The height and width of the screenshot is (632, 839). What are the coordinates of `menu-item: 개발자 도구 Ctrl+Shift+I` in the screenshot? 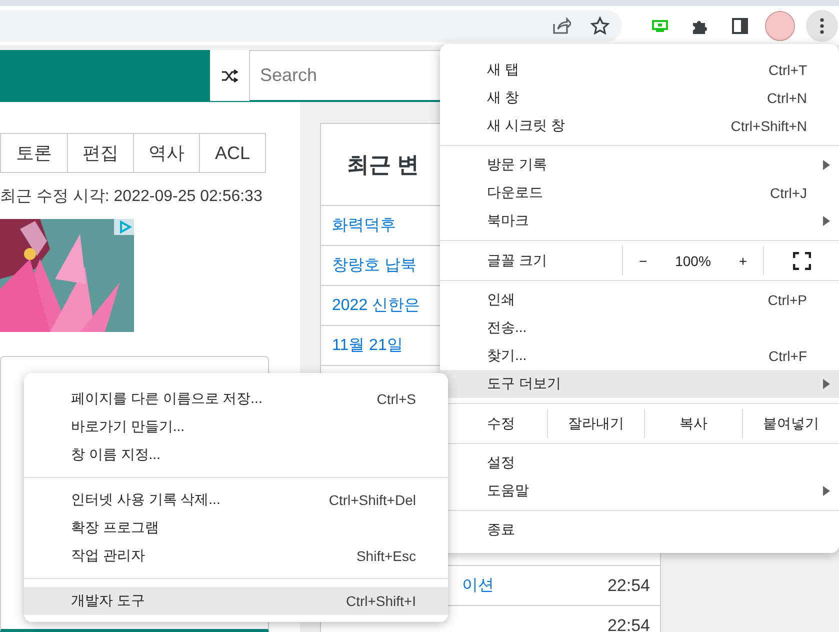 It's located at (236, 601).